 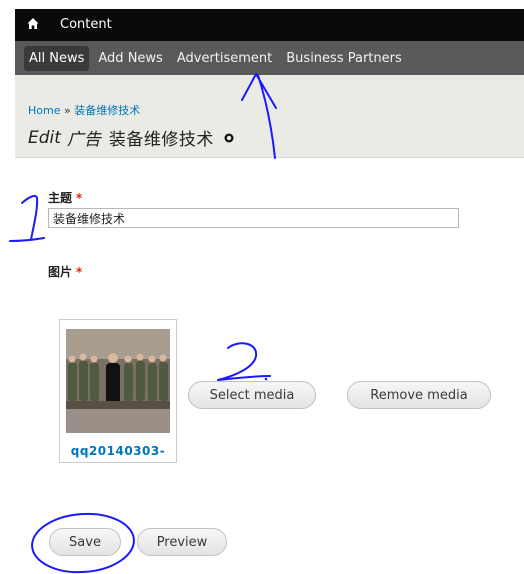 What do you see at coordinates (57, 58) in the screenshot?
I see `tab-all-news: All News` at bounding box center [57, 58].